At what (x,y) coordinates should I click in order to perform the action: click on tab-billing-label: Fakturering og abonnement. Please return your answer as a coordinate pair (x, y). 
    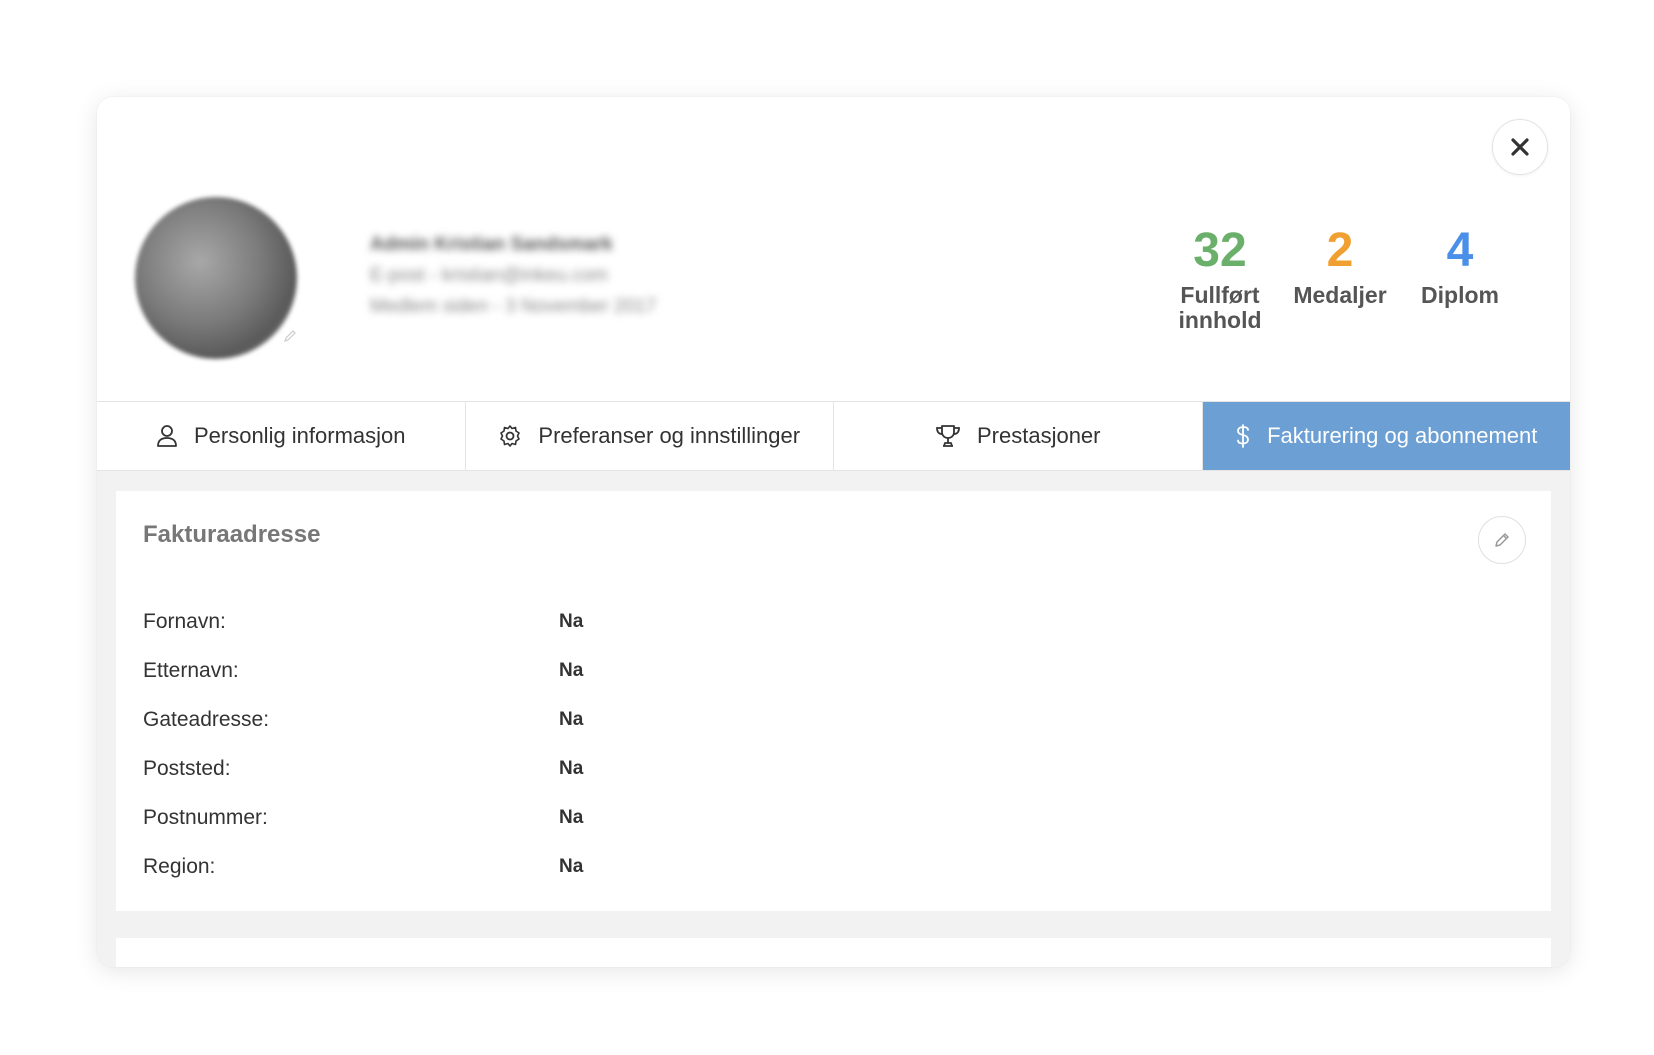
    Looking at the image, I should click on (1402, 435).